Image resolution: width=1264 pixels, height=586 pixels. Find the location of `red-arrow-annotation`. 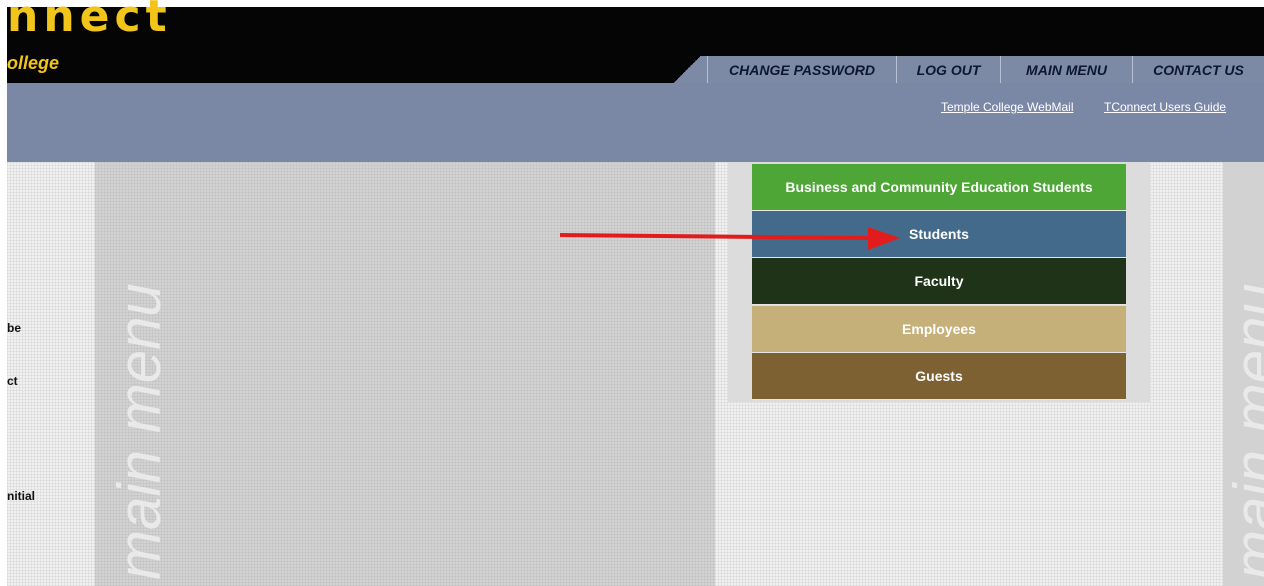

red-arrow-annotation is located at coordinates (729, 238).